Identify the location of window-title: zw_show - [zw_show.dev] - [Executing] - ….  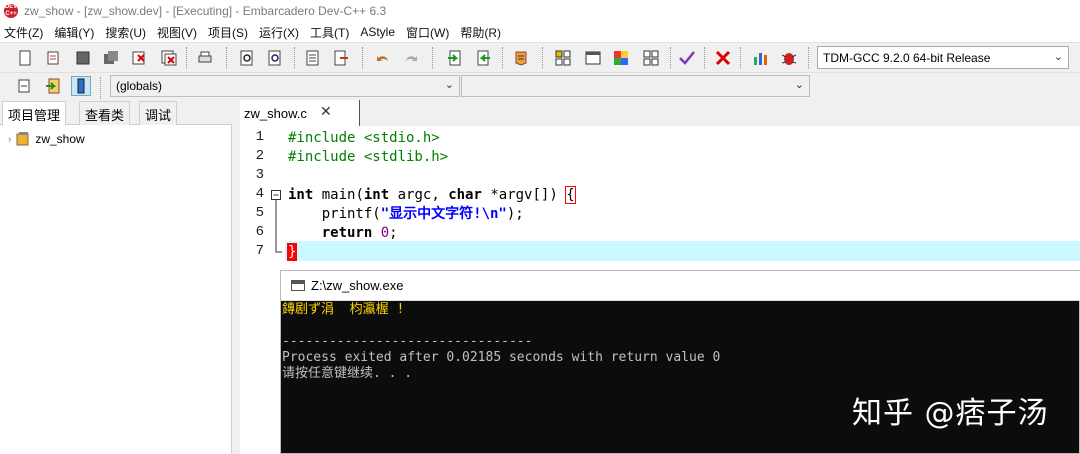
(205, 11).